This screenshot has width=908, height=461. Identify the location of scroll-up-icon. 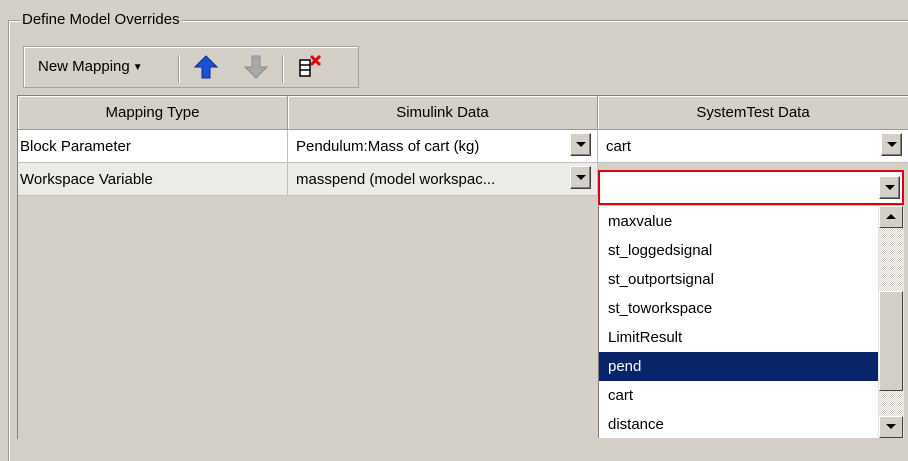
(891, 217).